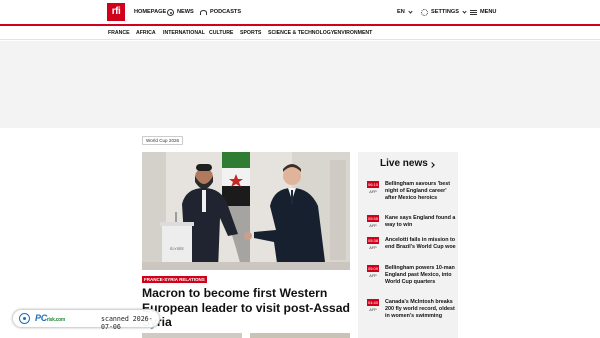 The image size is (600, 338). Describe the element at coordinates (170, 12) in the screenshot. I see `news-icon` at that location.